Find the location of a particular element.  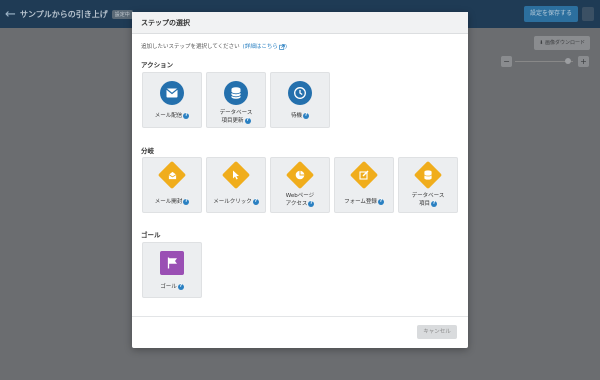

step-card-database-update: データベース 項目更新? is located at coordinates (236, 100).